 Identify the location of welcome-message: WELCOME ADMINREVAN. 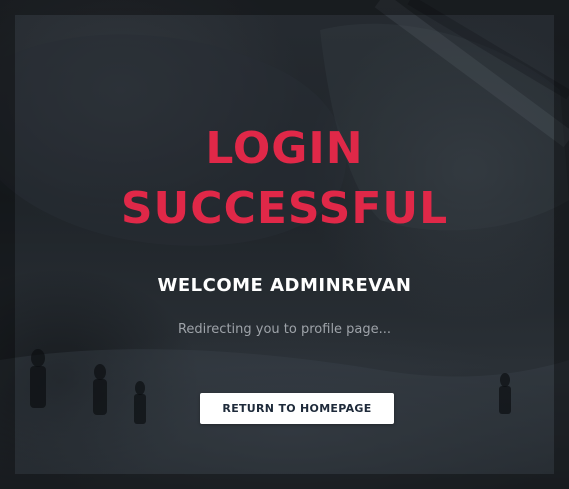
(284, 285).